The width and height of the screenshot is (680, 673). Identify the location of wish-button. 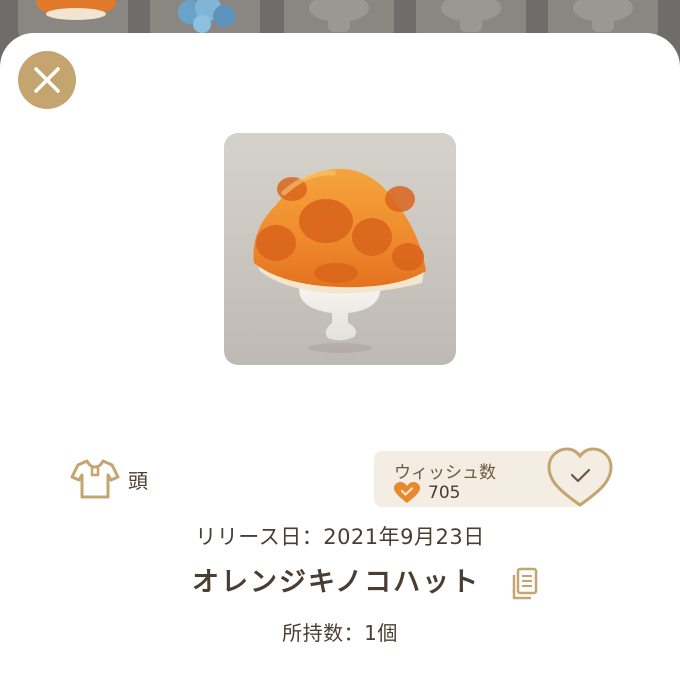
(580, 478).